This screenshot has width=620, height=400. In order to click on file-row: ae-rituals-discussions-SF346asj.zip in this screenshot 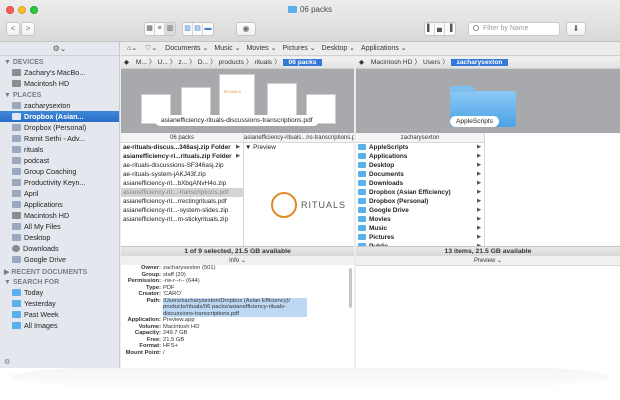, I will do `click(182, 165)`.